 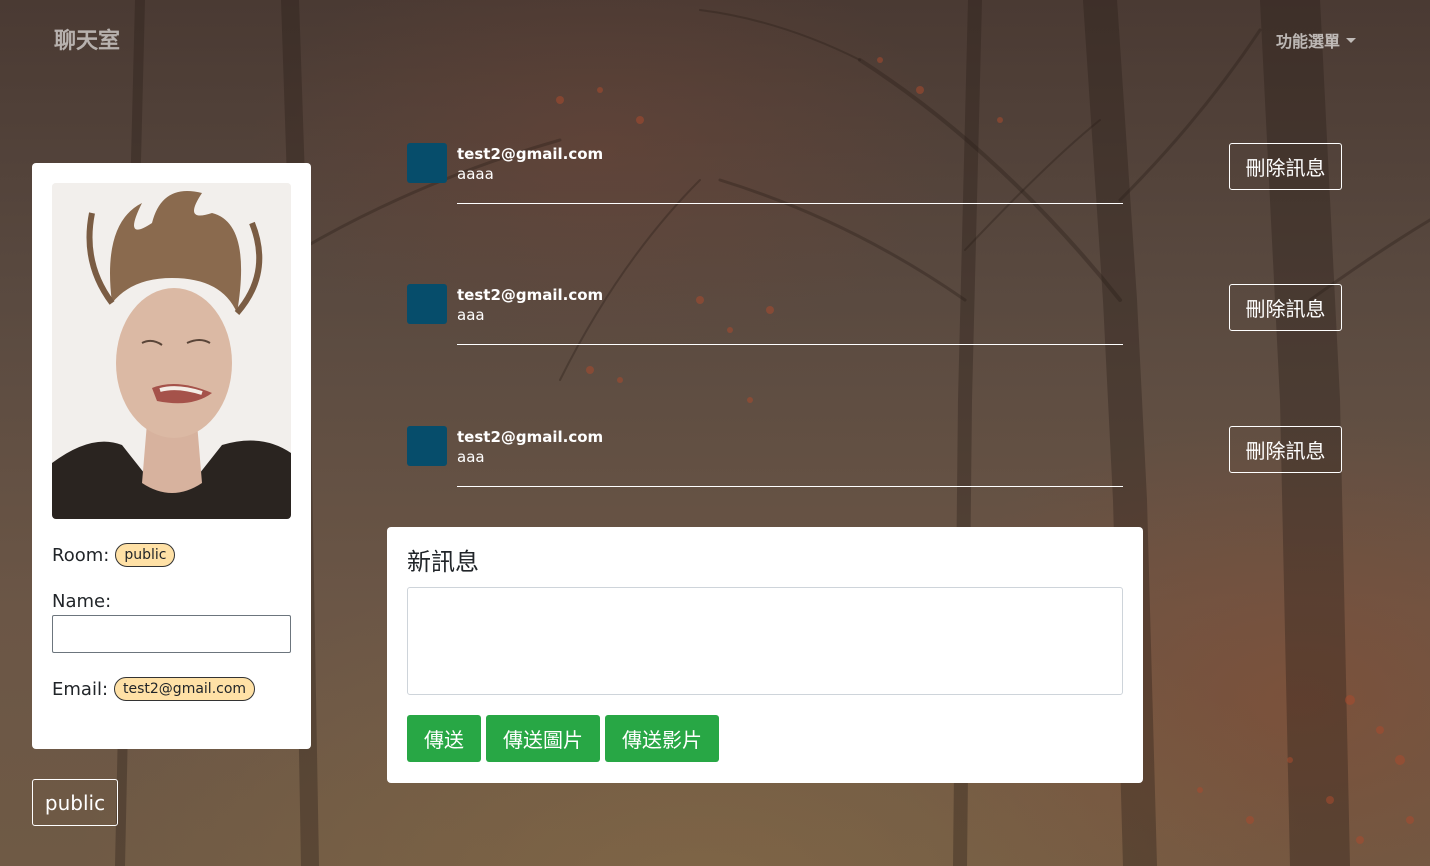 I want to click on send-image-button: 傳送圖片, so click(x=543, y=738).